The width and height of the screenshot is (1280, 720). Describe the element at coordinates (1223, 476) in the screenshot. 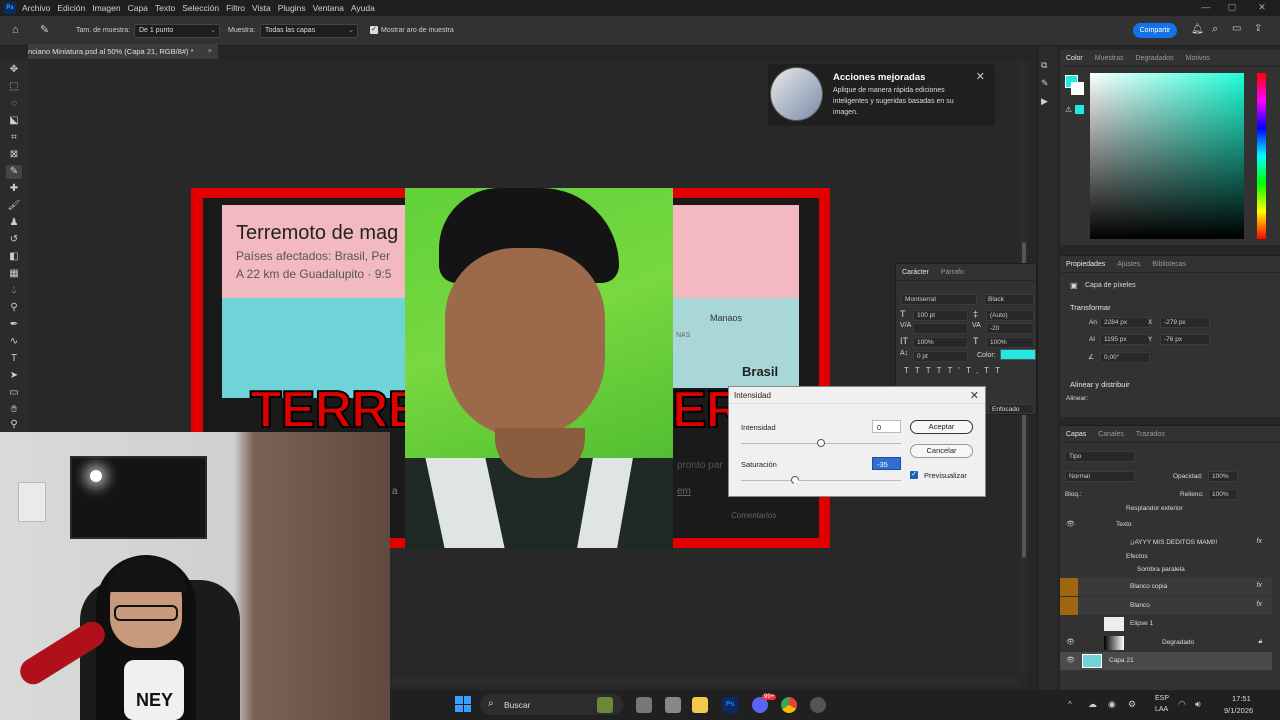

I see `opacity-field: 100%` at that location.